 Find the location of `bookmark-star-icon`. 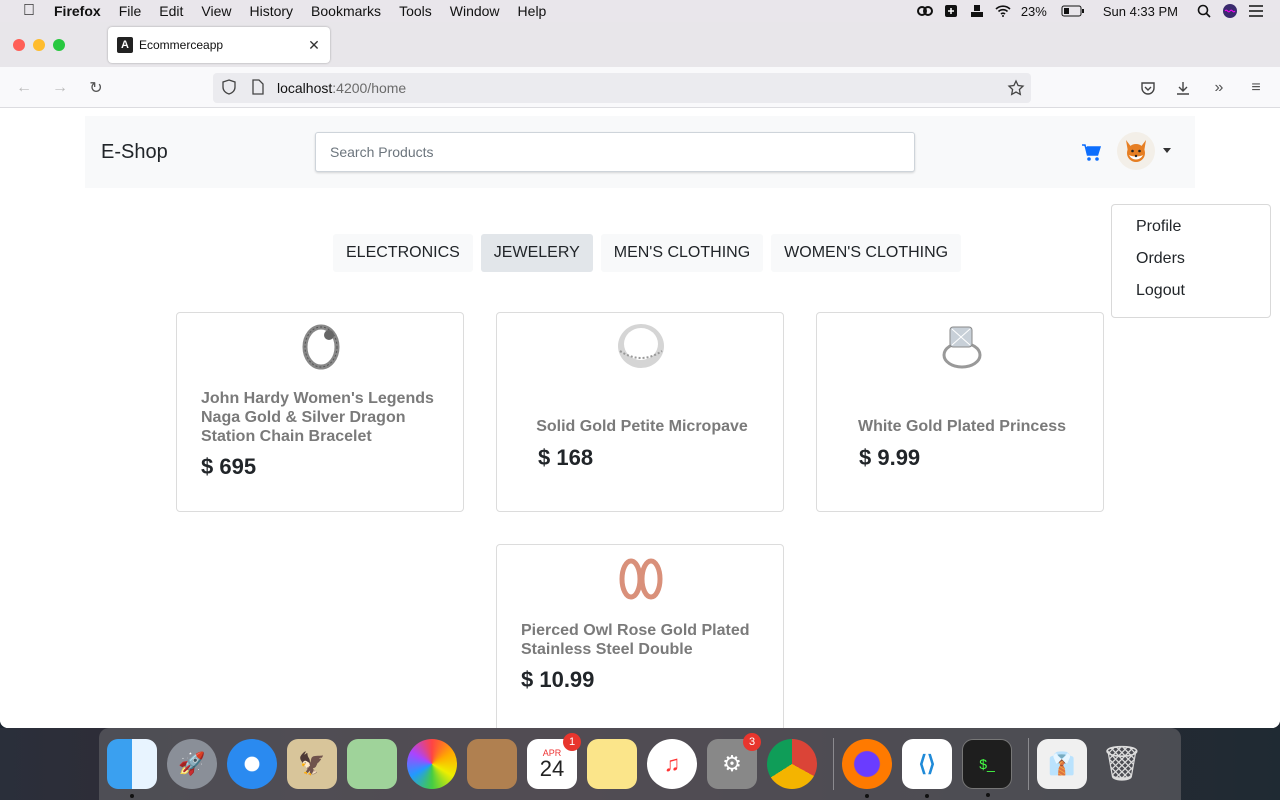

bookmark-star-icon is located at coordinates (1016, 89).